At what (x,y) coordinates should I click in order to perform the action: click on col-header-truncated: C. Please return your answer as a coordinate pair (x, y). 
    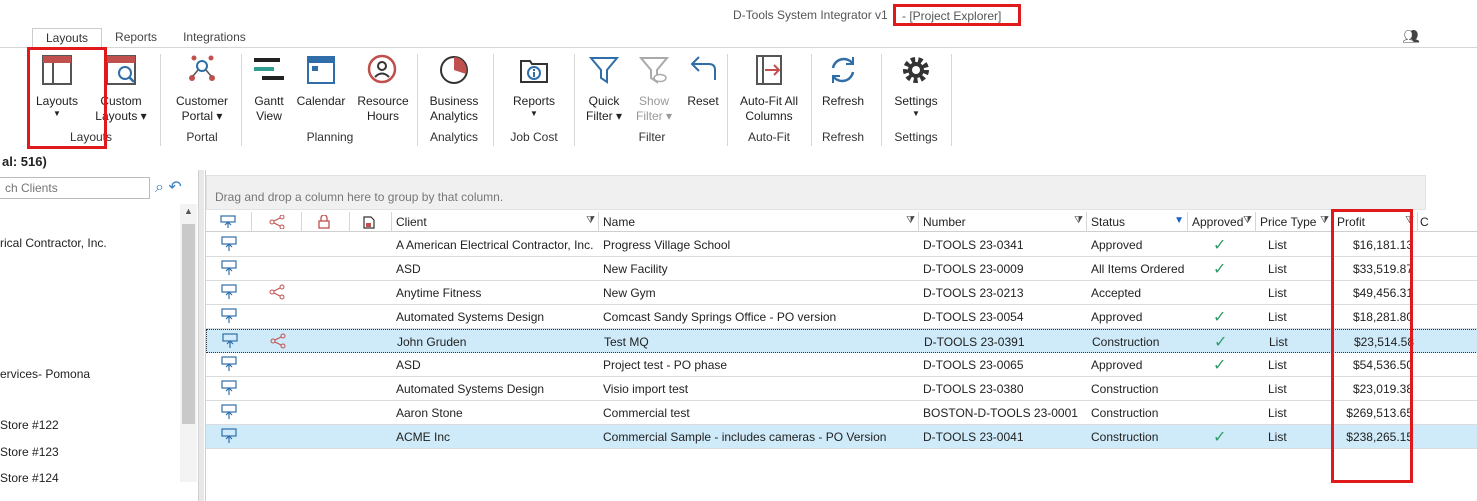
    Looking at the image, I should click on (1428, 222).